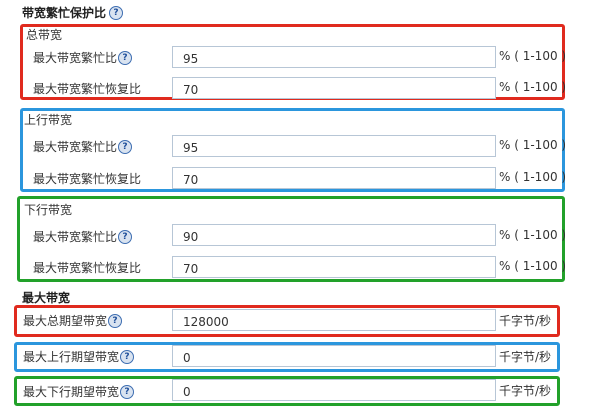 The height and width of the screenshot is (408, 603). I want to click on max-bandwidth-title: 最大带宽, so click(46, 298).